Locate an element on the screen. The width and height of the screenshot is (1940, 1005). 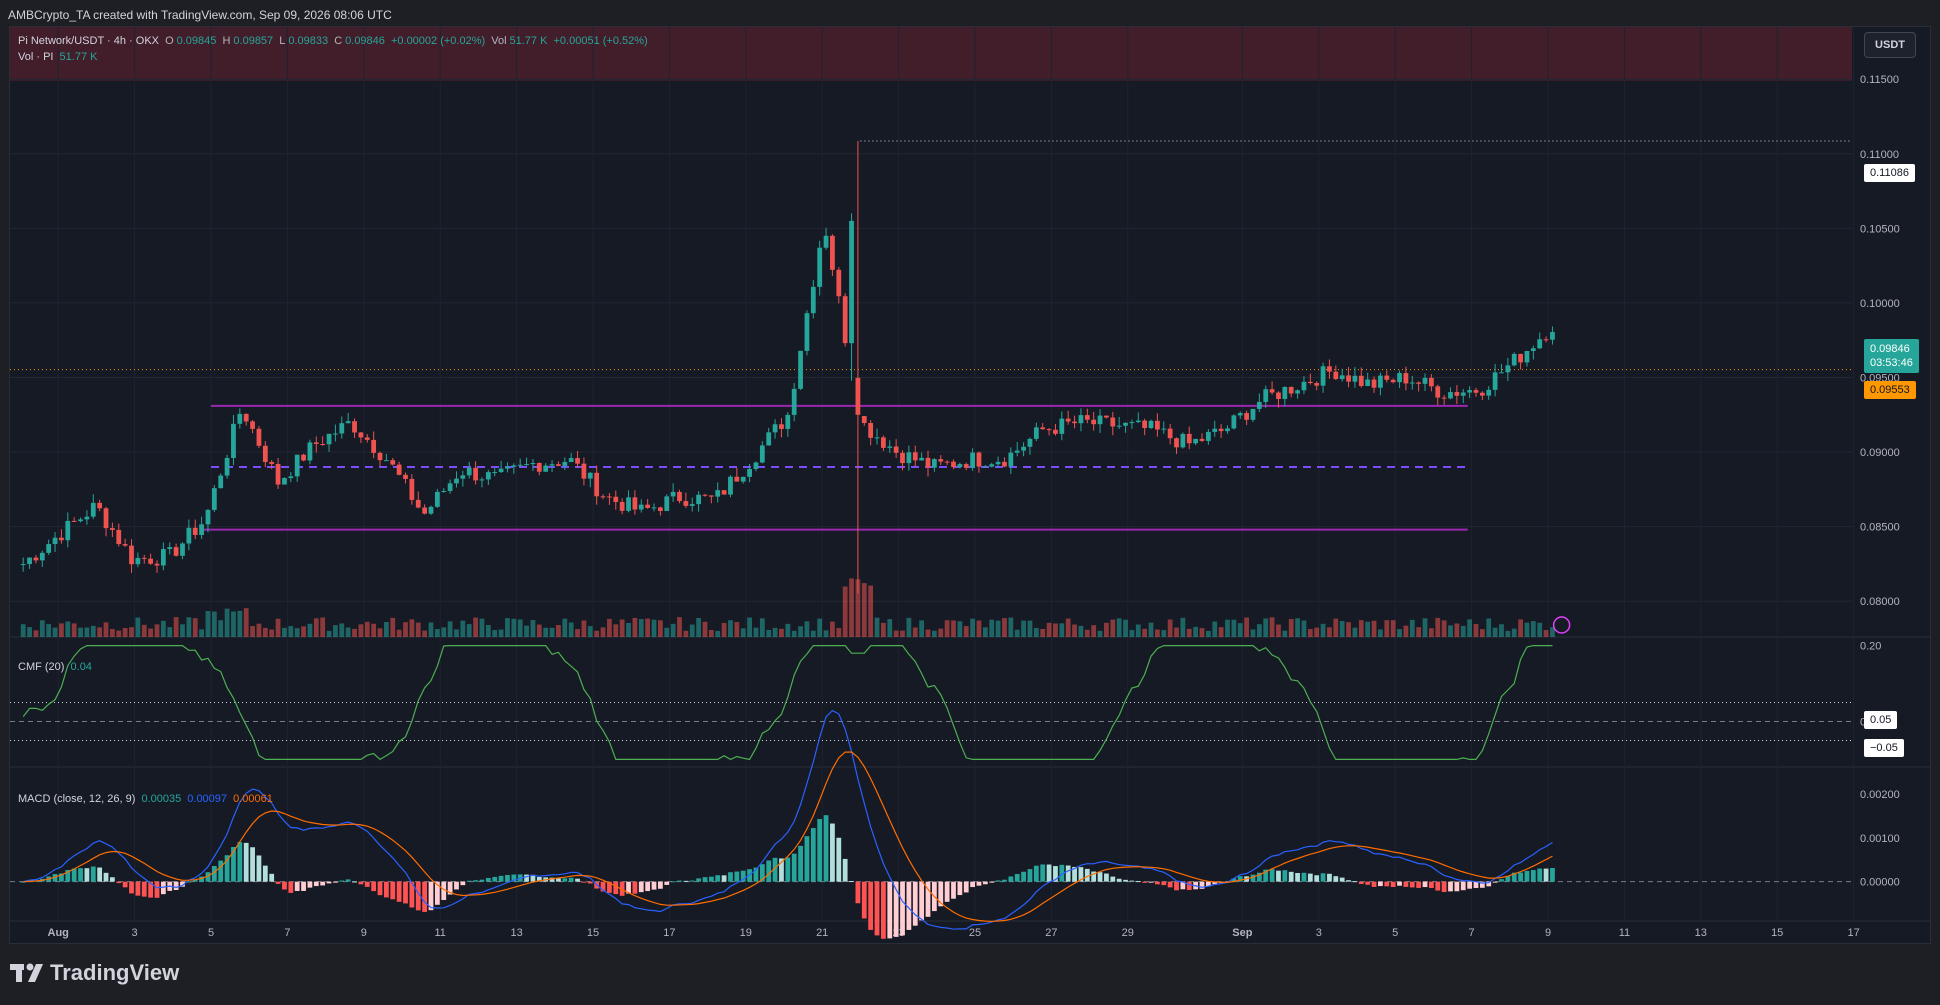
low-label: L is located at coordinates (282, 41).